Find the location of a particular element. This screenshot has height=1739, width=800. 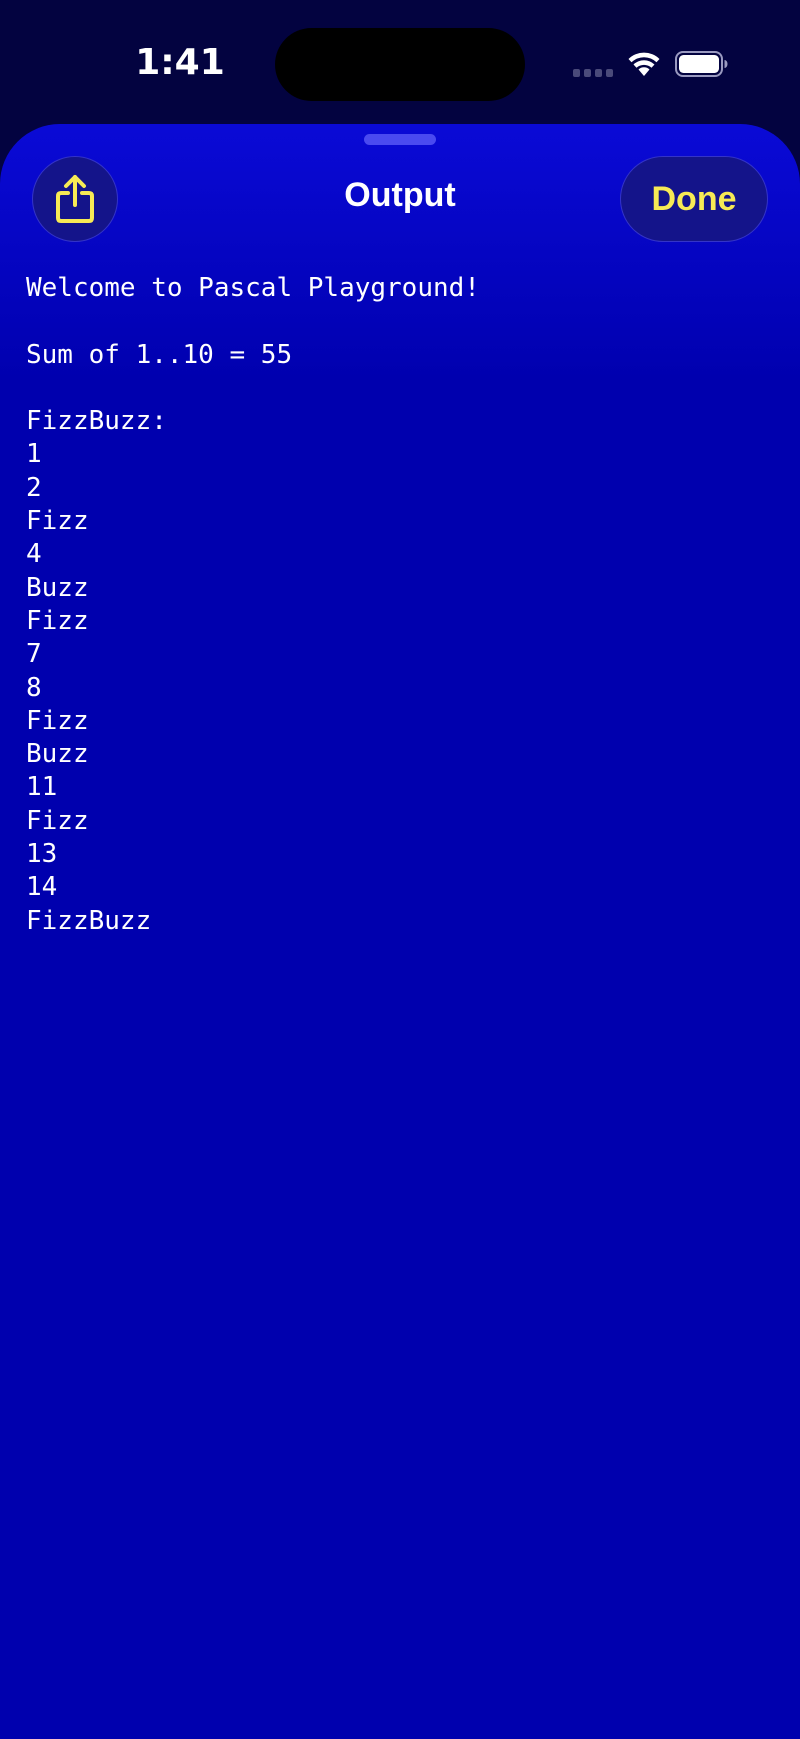

done-button: Done is located at coordinates (694, 199).